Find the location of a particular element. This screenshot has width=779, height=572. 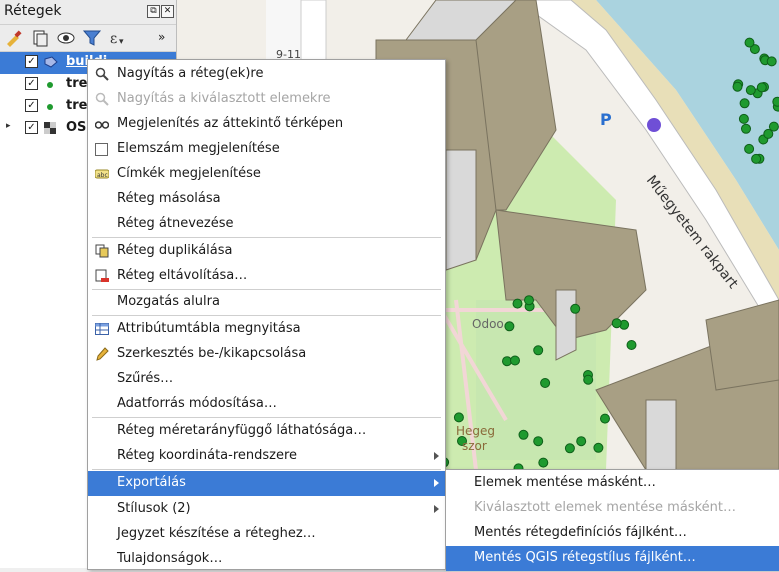

bicycle-icon is located at coordinates (654, 125).